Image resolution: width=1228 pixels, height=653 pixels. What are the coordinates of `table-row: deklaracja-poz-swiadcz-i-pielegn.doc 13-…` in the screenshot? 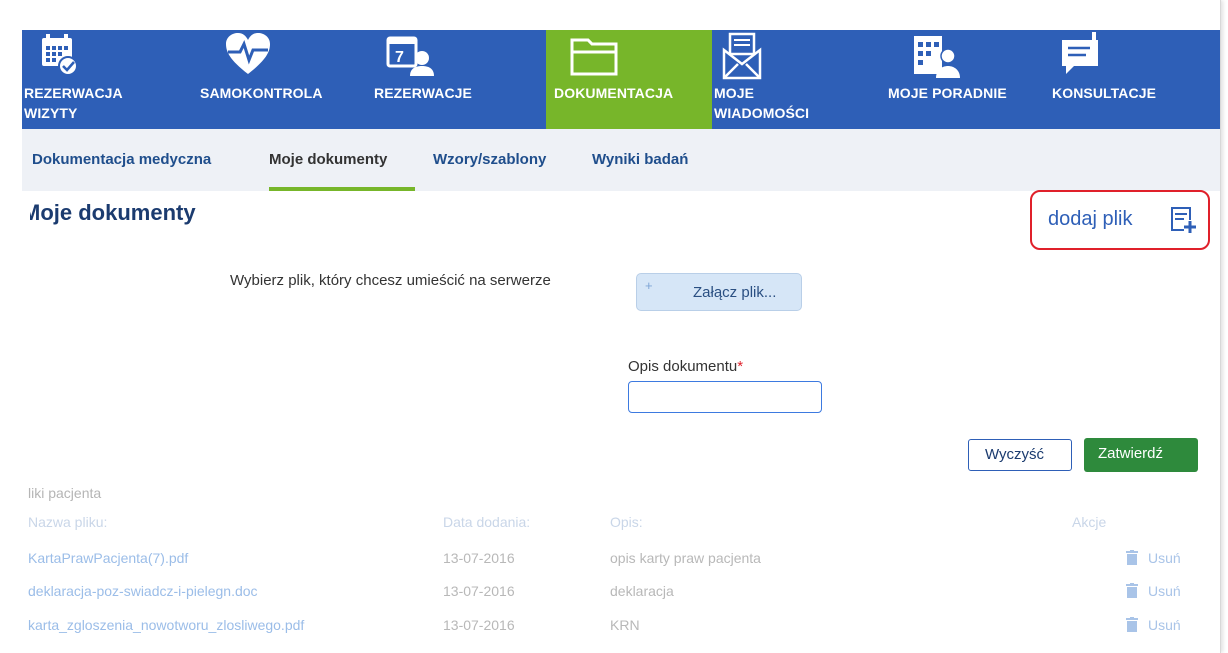 It's located at (610, 598).